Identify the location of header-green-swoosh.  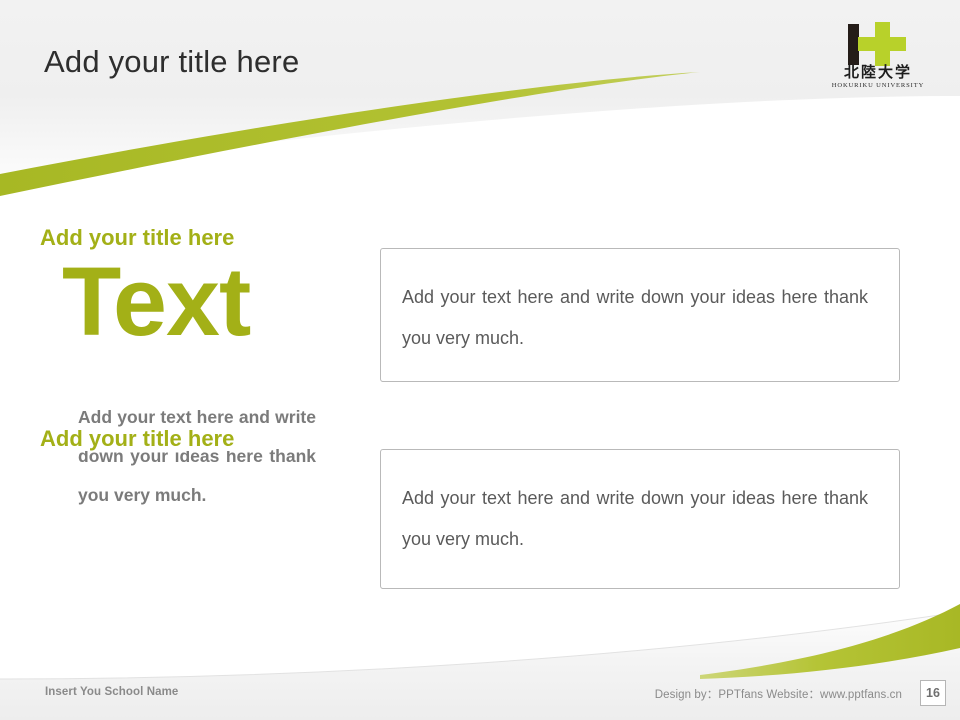
(350, 134).